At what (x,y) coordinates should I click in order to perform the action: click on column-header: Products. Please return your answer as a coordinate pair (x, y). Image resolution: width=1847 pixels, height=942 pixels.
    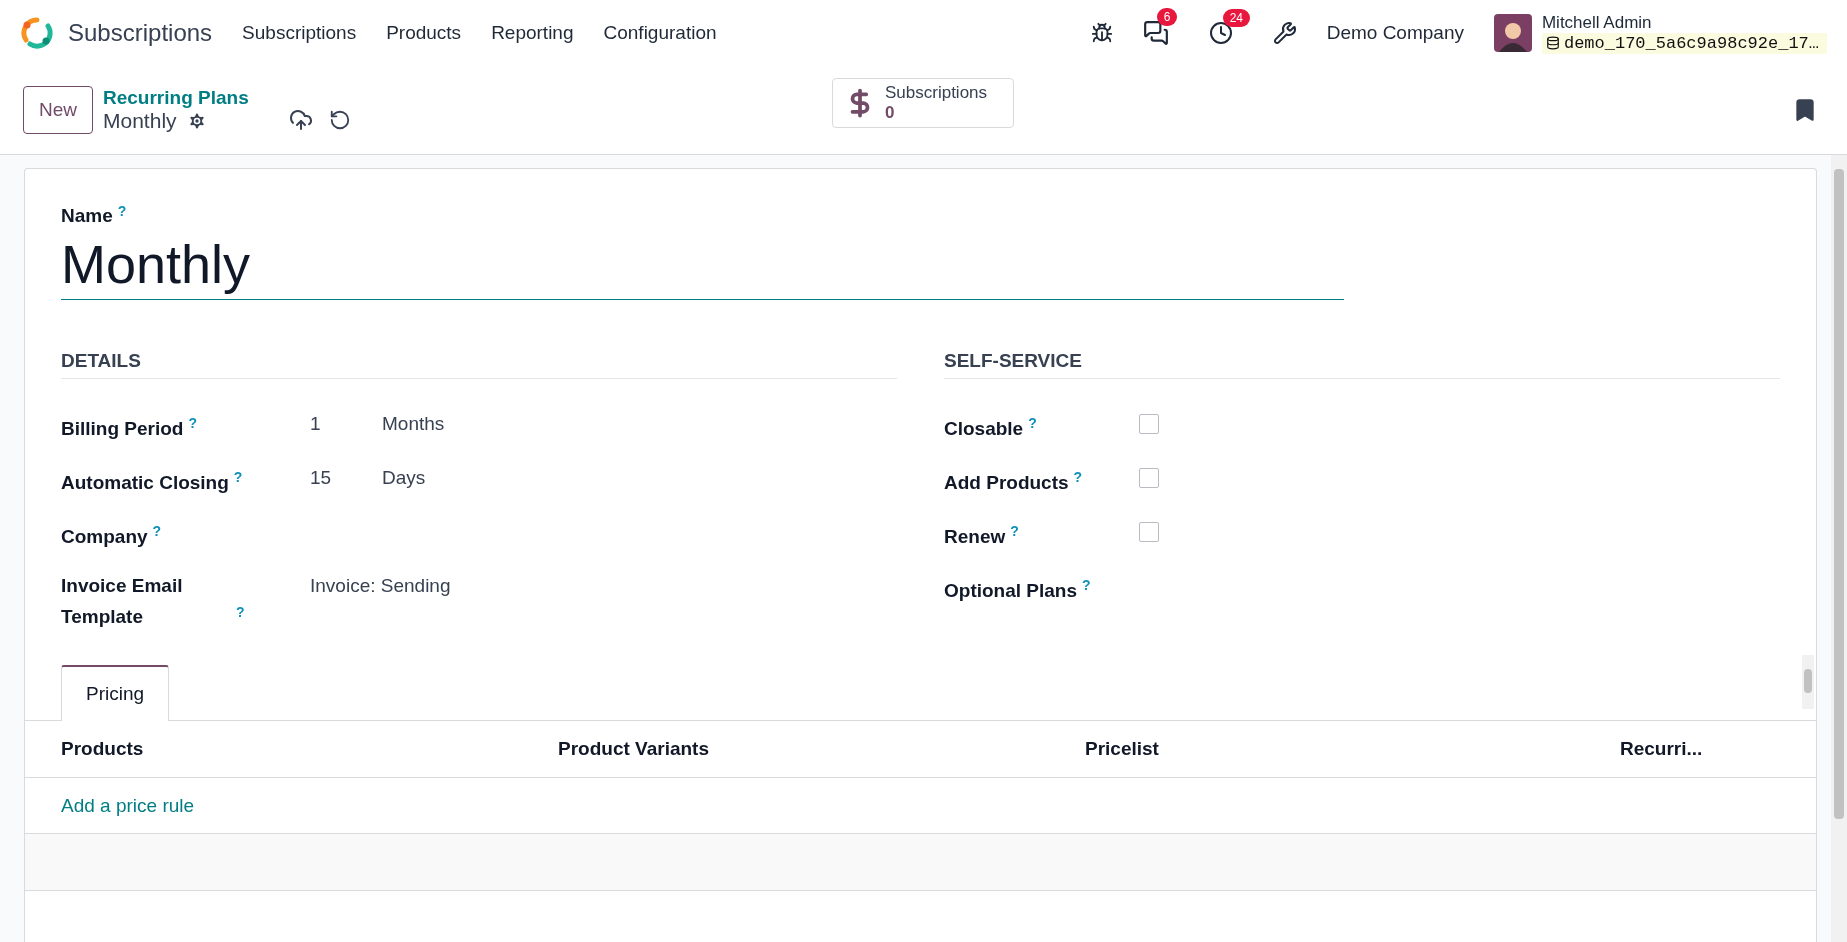
    Looking at the image, I should click on (309, 749).